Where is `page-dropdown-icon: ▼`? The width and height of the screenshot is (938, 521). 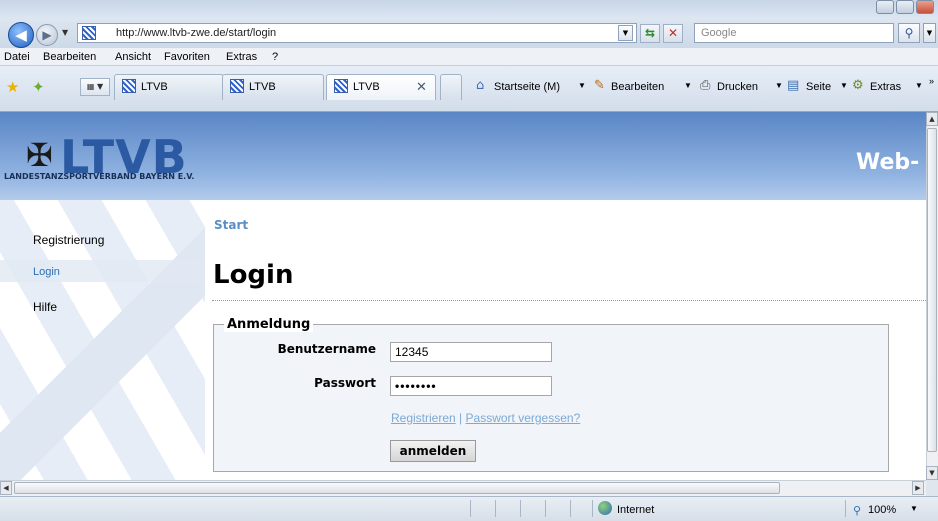 page-dropdown-icon: ▼ is located at coordinates (844, 85).